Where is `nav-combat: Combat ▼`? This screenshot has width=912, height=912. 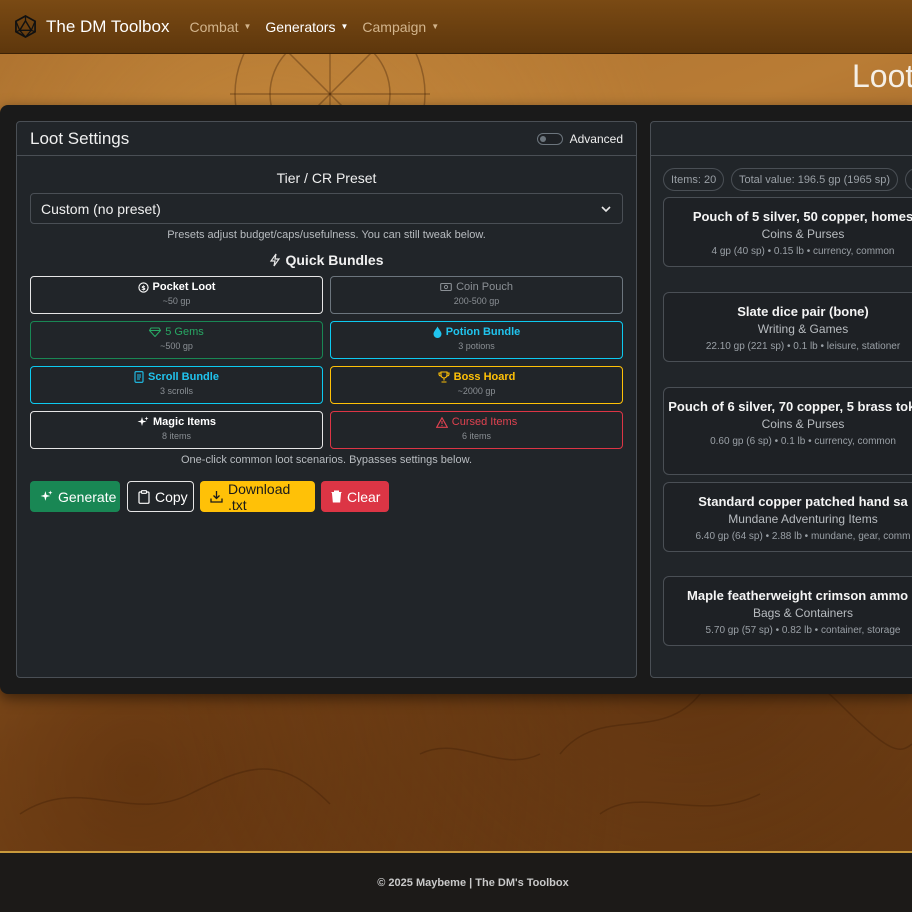 nav-combat: Combat ▼ is located at coordinates (220, 27).